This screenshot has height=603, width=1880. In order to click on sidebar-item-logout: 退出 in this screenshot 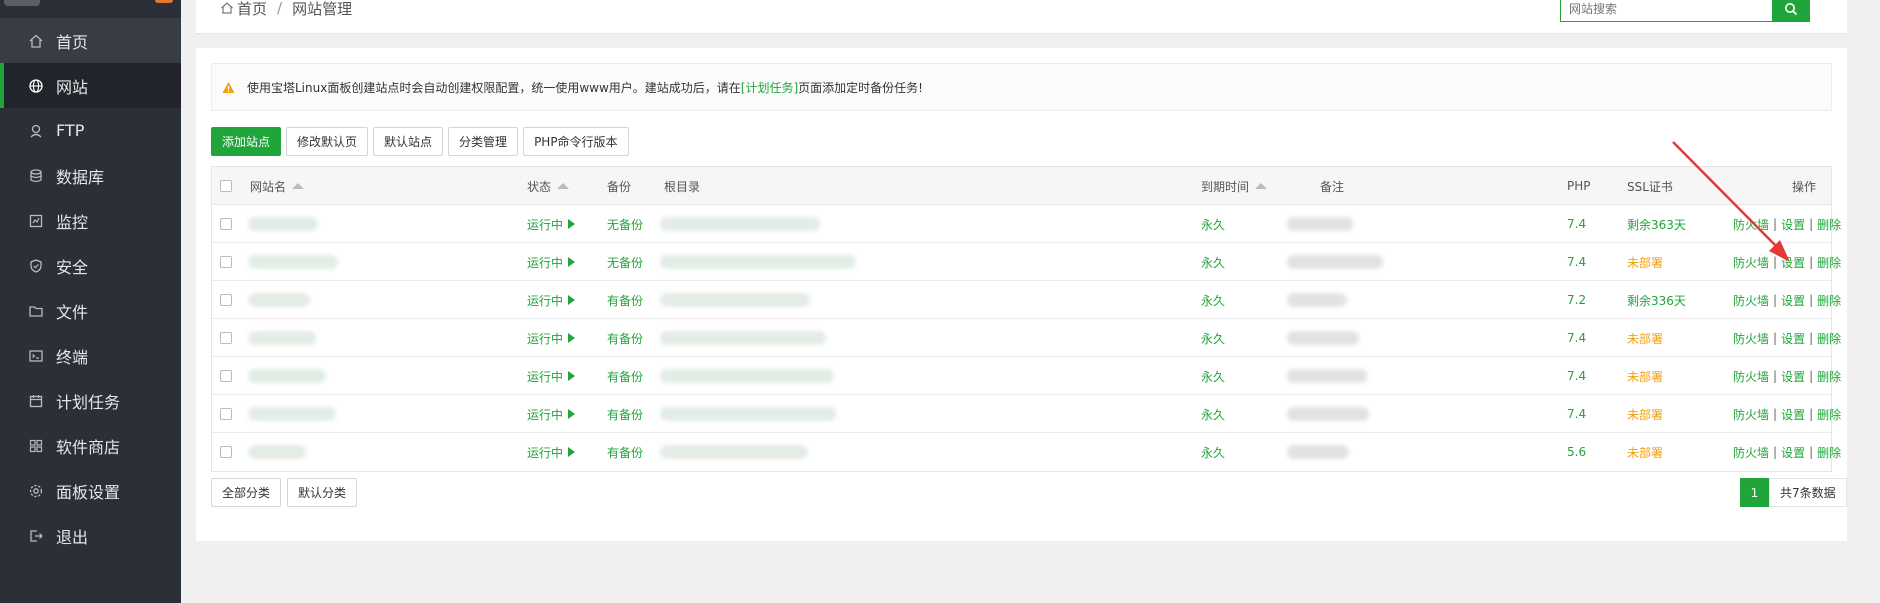, I will do `click(90, 535)`.